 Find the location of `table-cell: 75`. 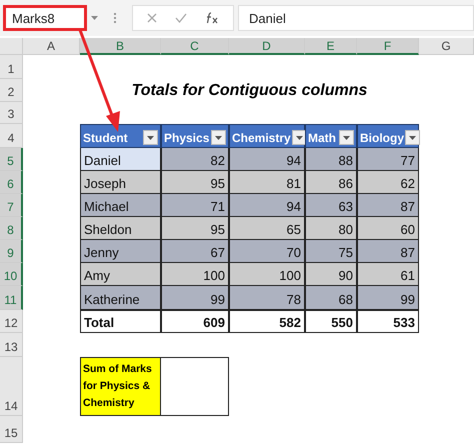

table-cell: 75 is located at coordinates (331, 251).